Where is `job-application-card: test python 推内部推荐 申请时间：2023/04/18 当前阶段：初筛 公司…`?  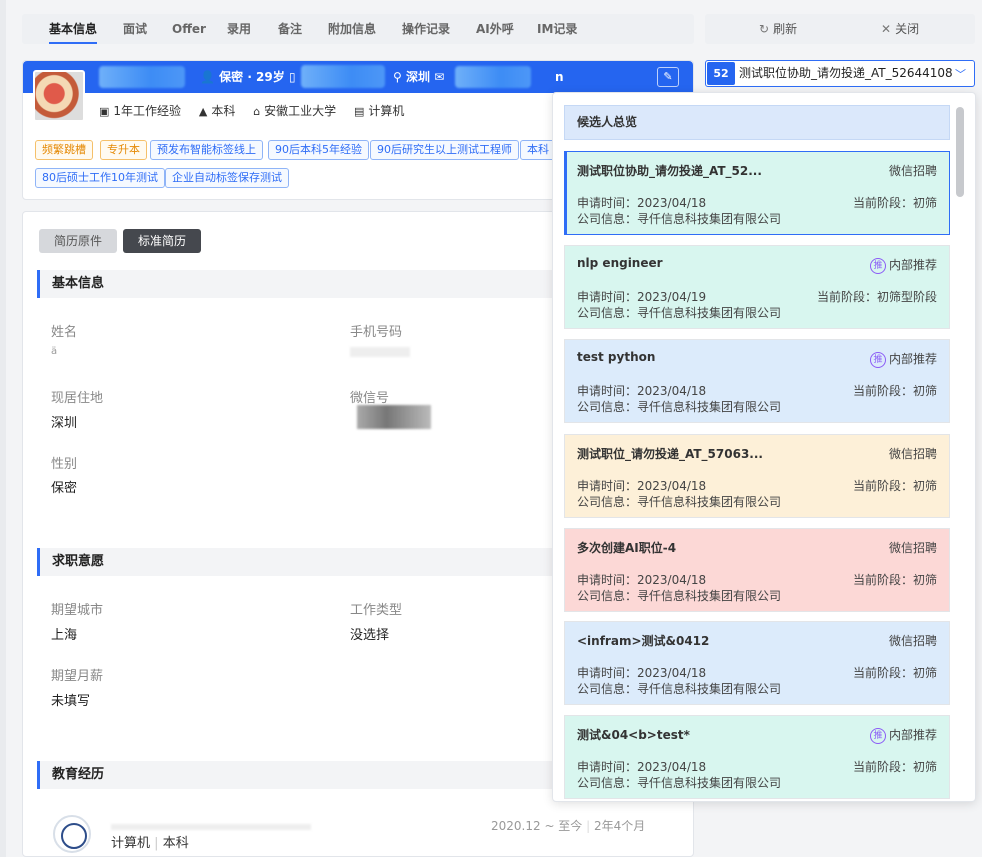 job-application-card: test python 推内部推荐 申请时间：2023/04/18 当前阶段：初筛 公司… is located at coordinates (757, 381).